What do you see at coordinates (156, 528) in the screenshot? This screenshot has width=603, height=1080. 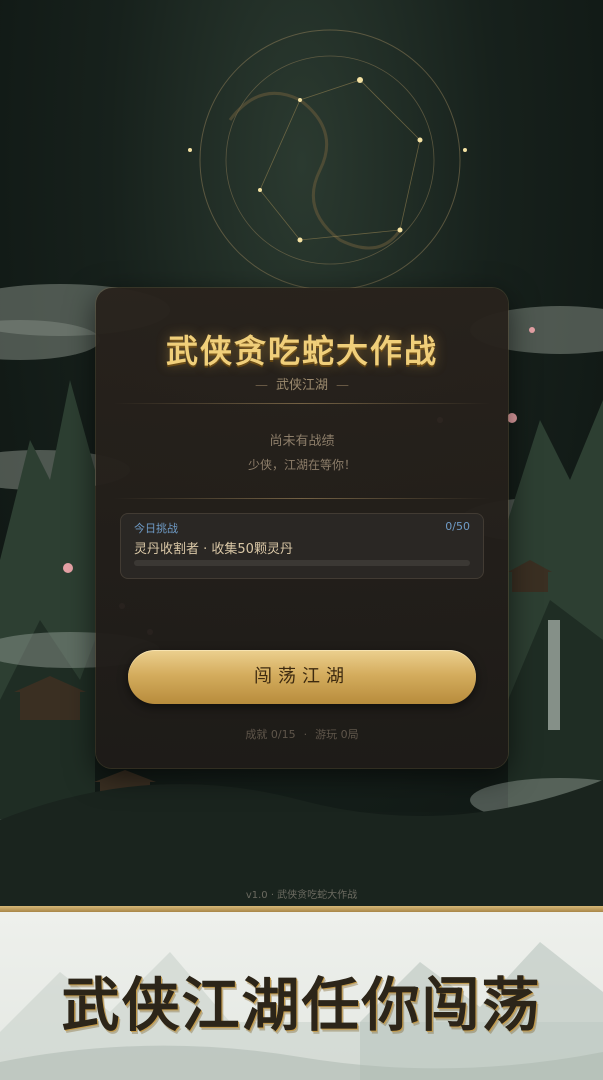 I see `daily-challenge-label: 今日挑战` at bounding box center [156, 528].